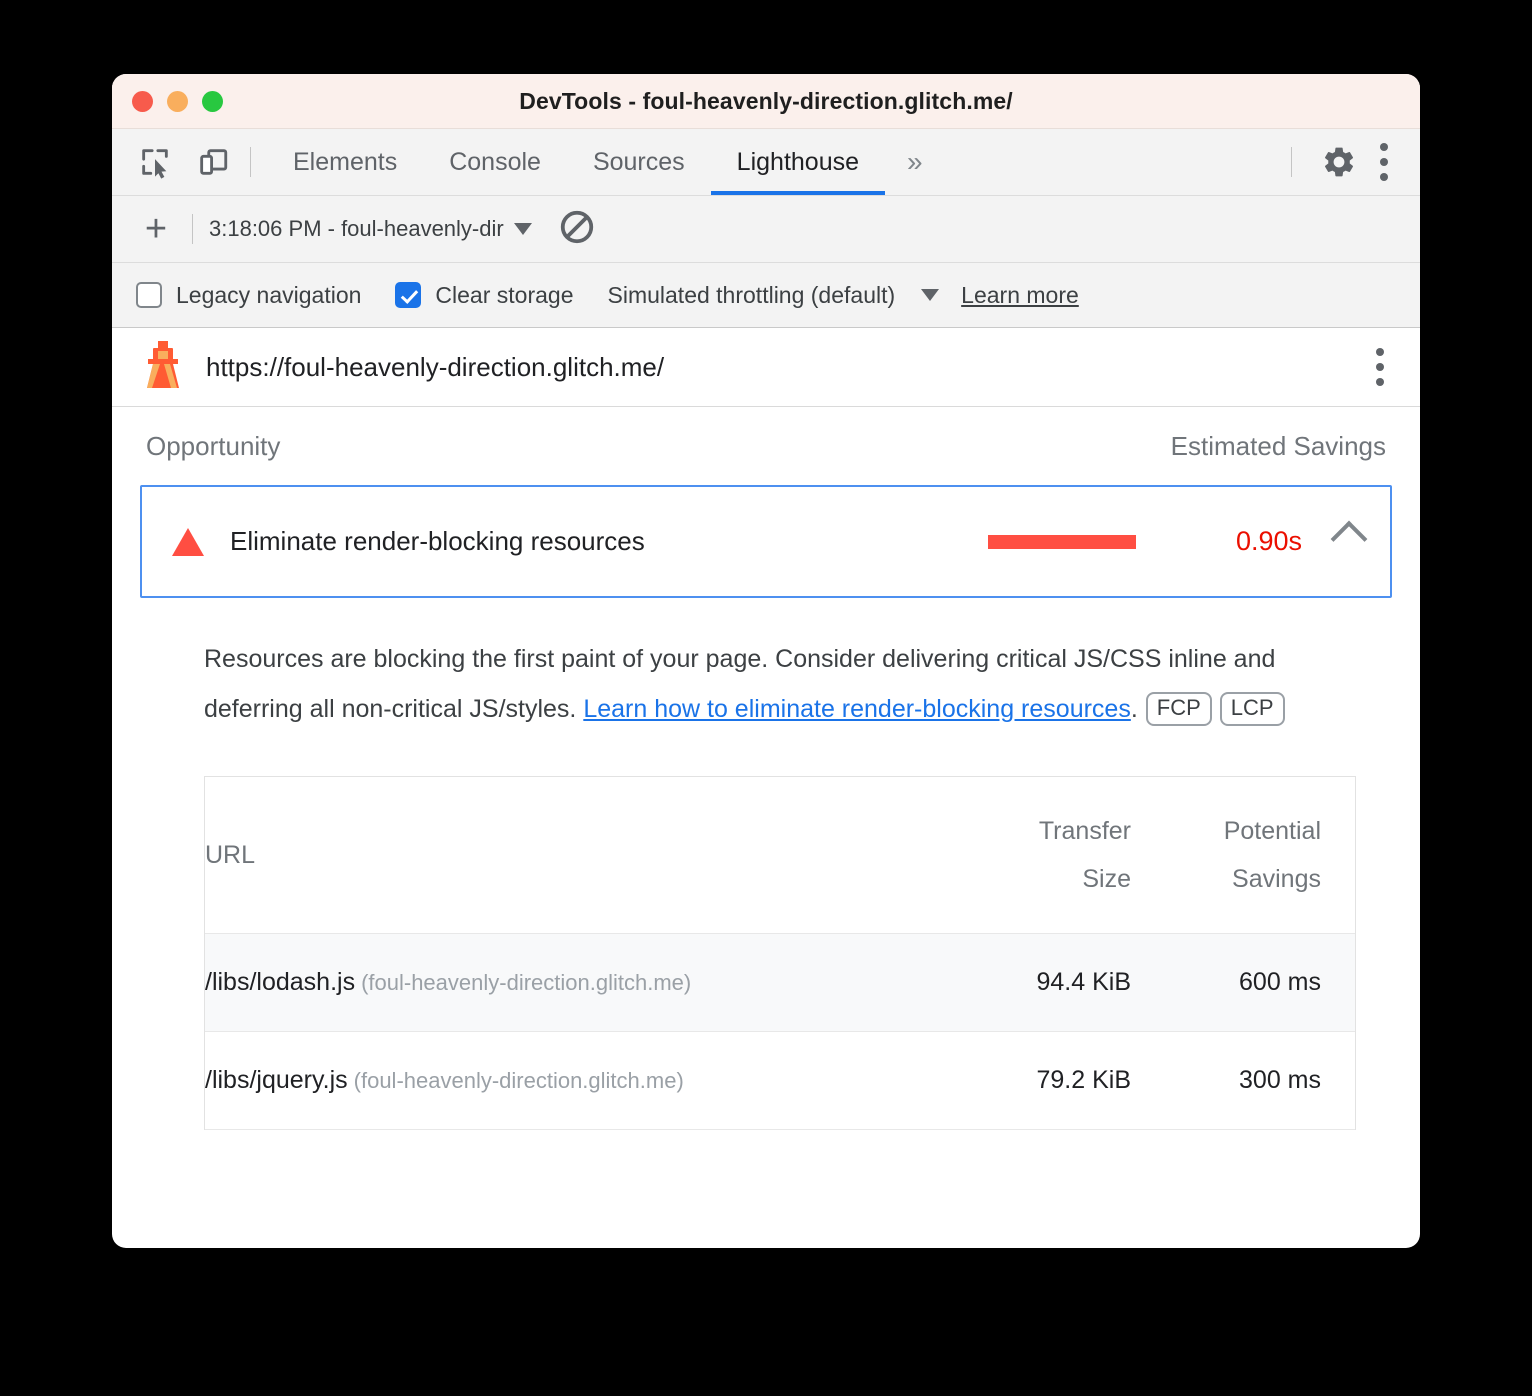 The width and height of the screenshot is (1532, 1396). What do you see at coordinates (1252, 709) in the screenshot?
I see `metric-badge-lcp: LCP` at bounding box center [1252, 709].